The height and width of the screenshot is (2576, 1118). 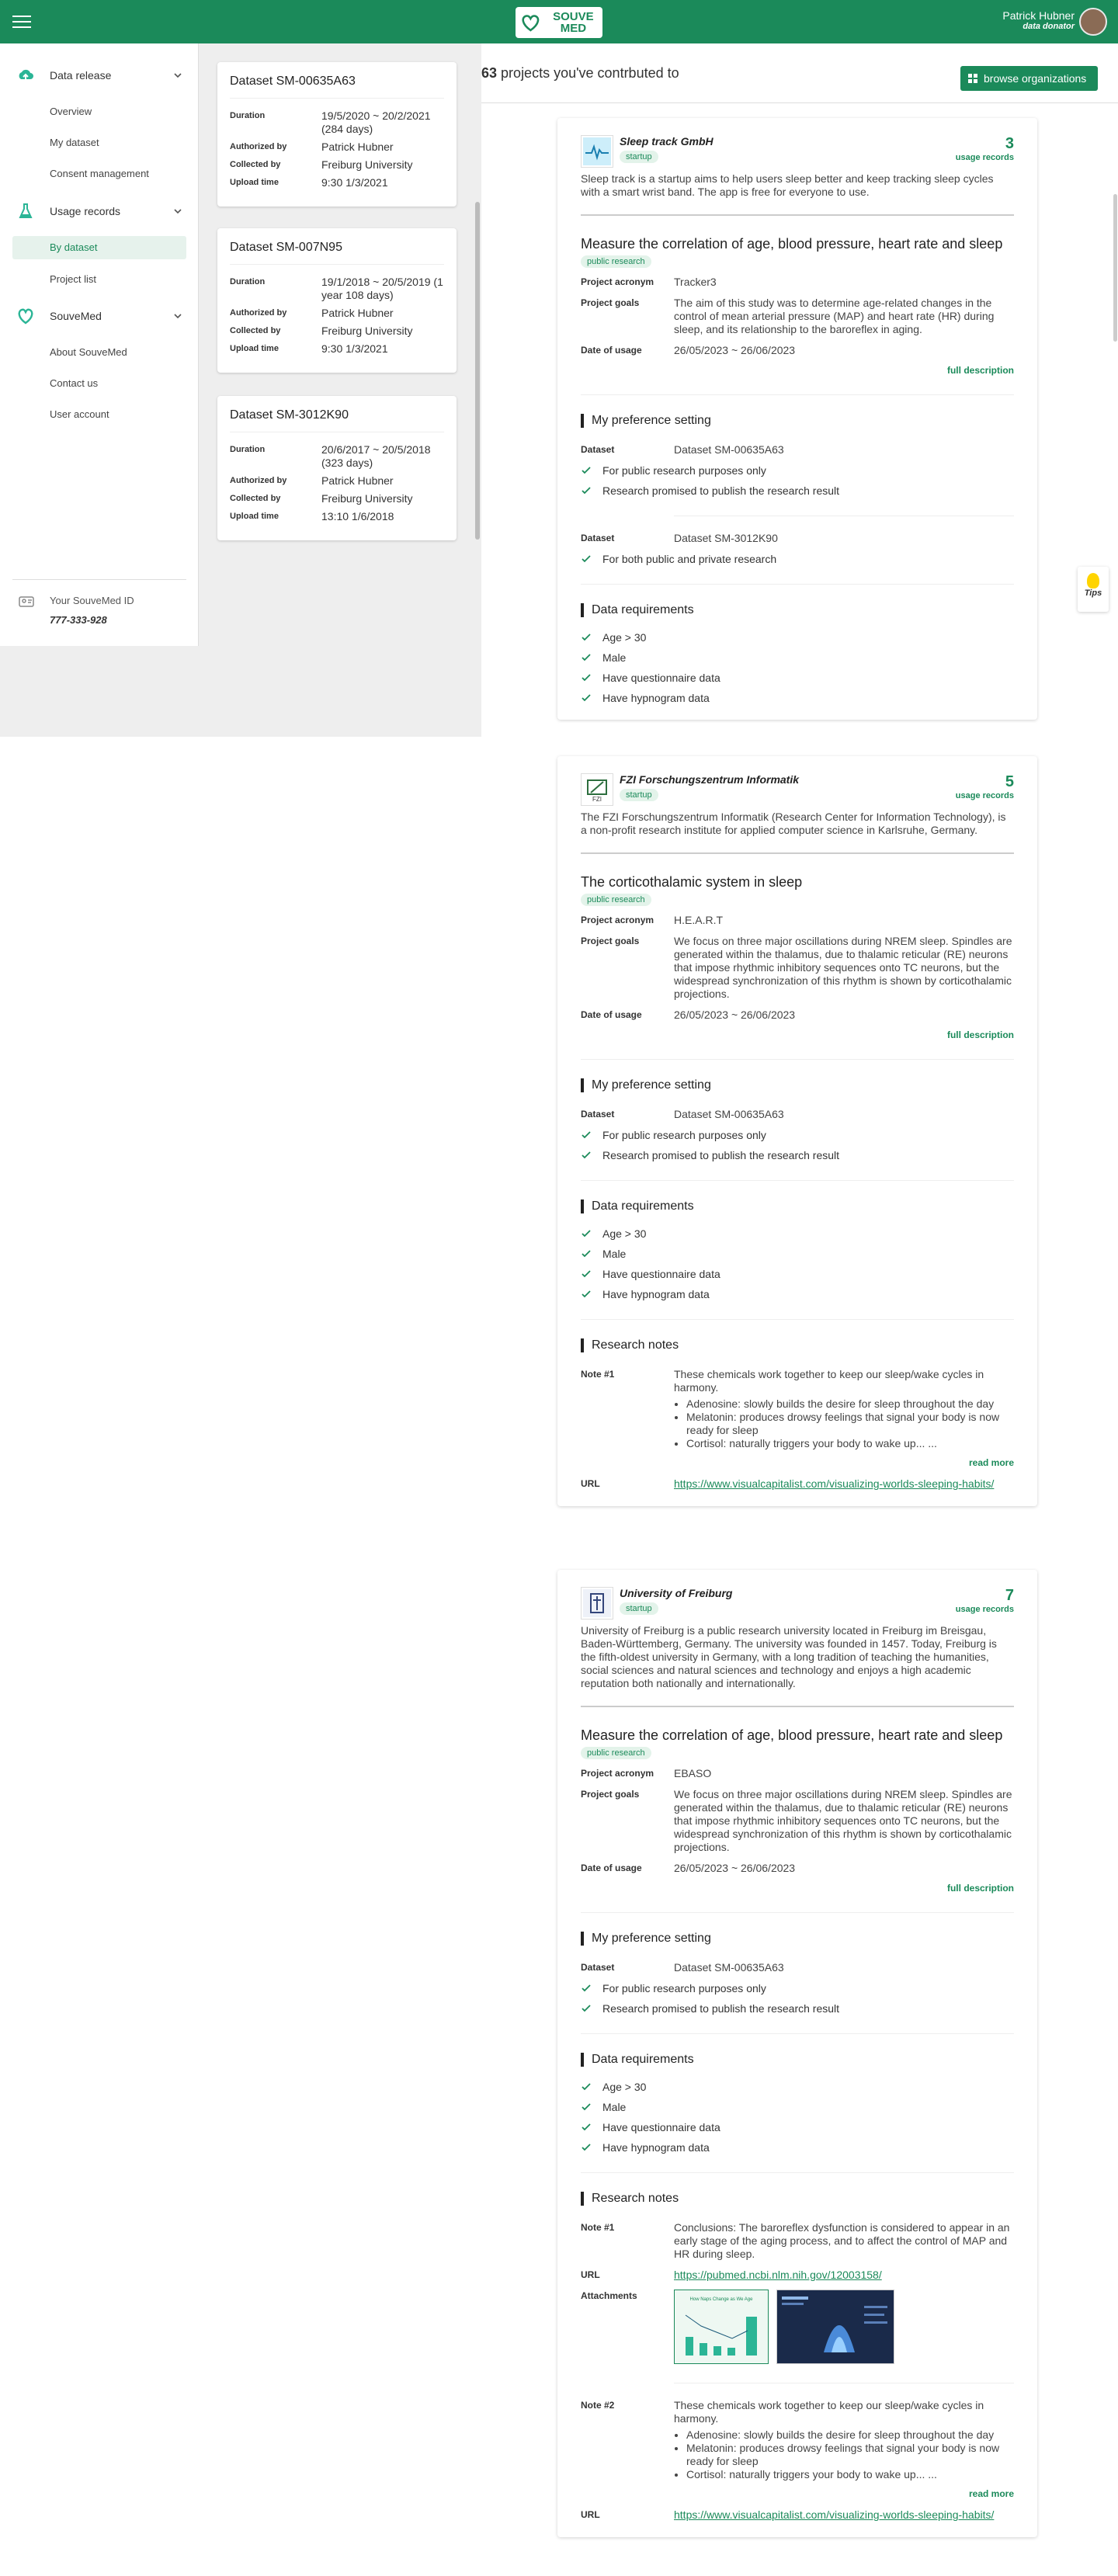 I want to click on field-value: 20/6/2017 ~ 20/5/2018 (323 days), so click(x=376, y=456).